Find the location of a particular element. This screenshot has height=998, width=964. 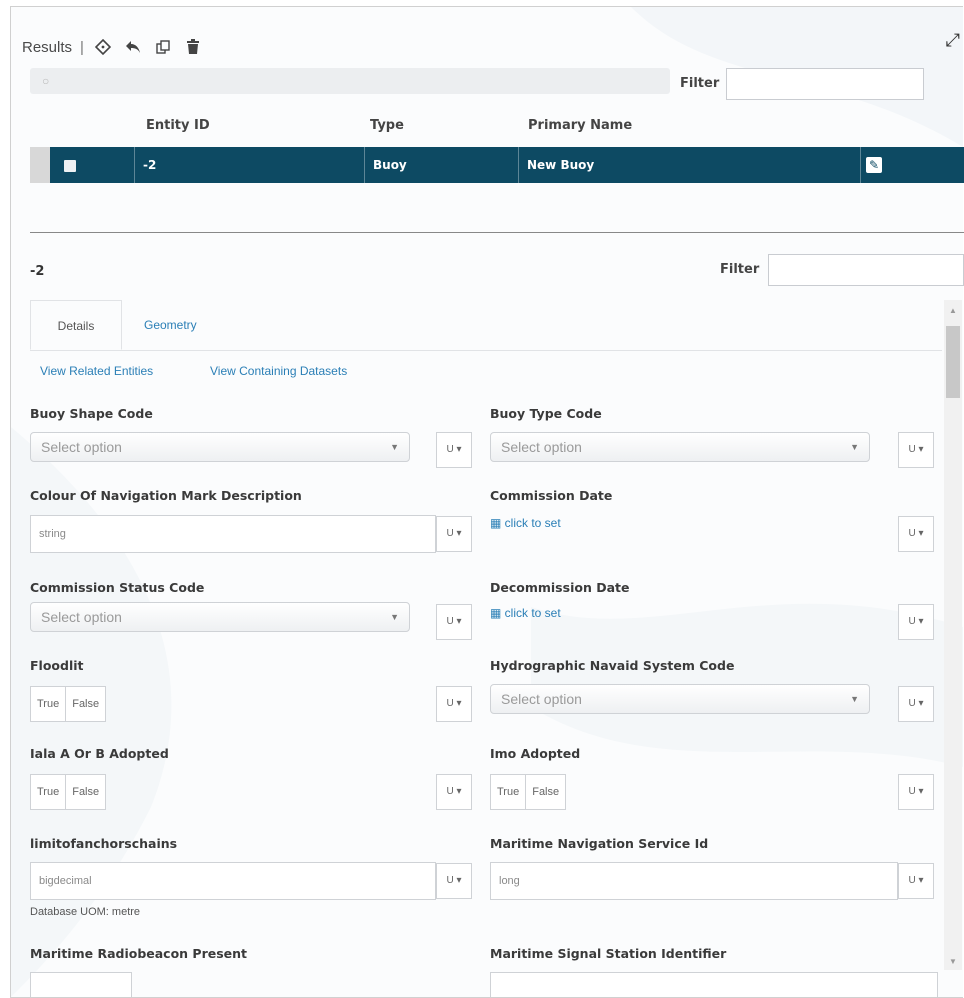

signal-station-input is located at coordinates (714, 984).